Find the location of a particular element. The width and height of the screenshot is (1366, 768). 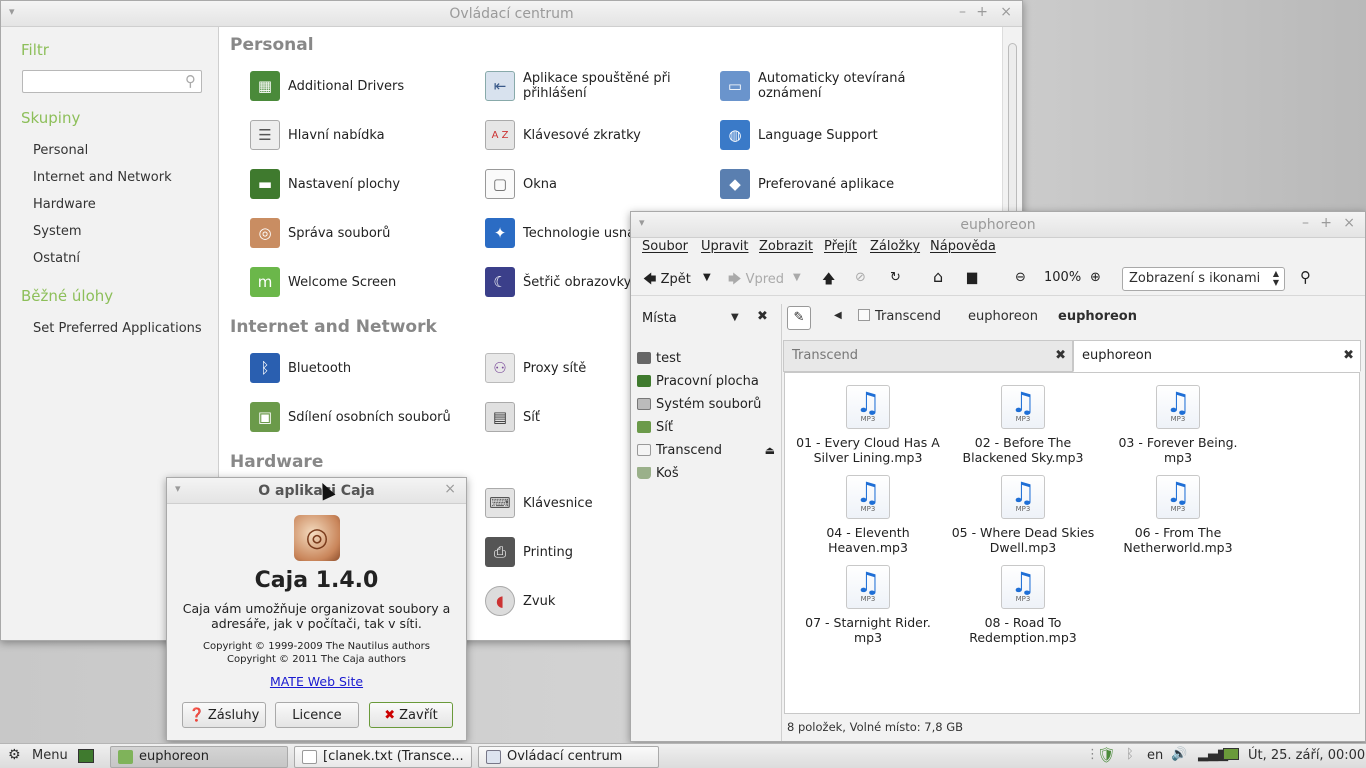

credits-button: ❓ Zásluhy is located at coordinates (224, 715).